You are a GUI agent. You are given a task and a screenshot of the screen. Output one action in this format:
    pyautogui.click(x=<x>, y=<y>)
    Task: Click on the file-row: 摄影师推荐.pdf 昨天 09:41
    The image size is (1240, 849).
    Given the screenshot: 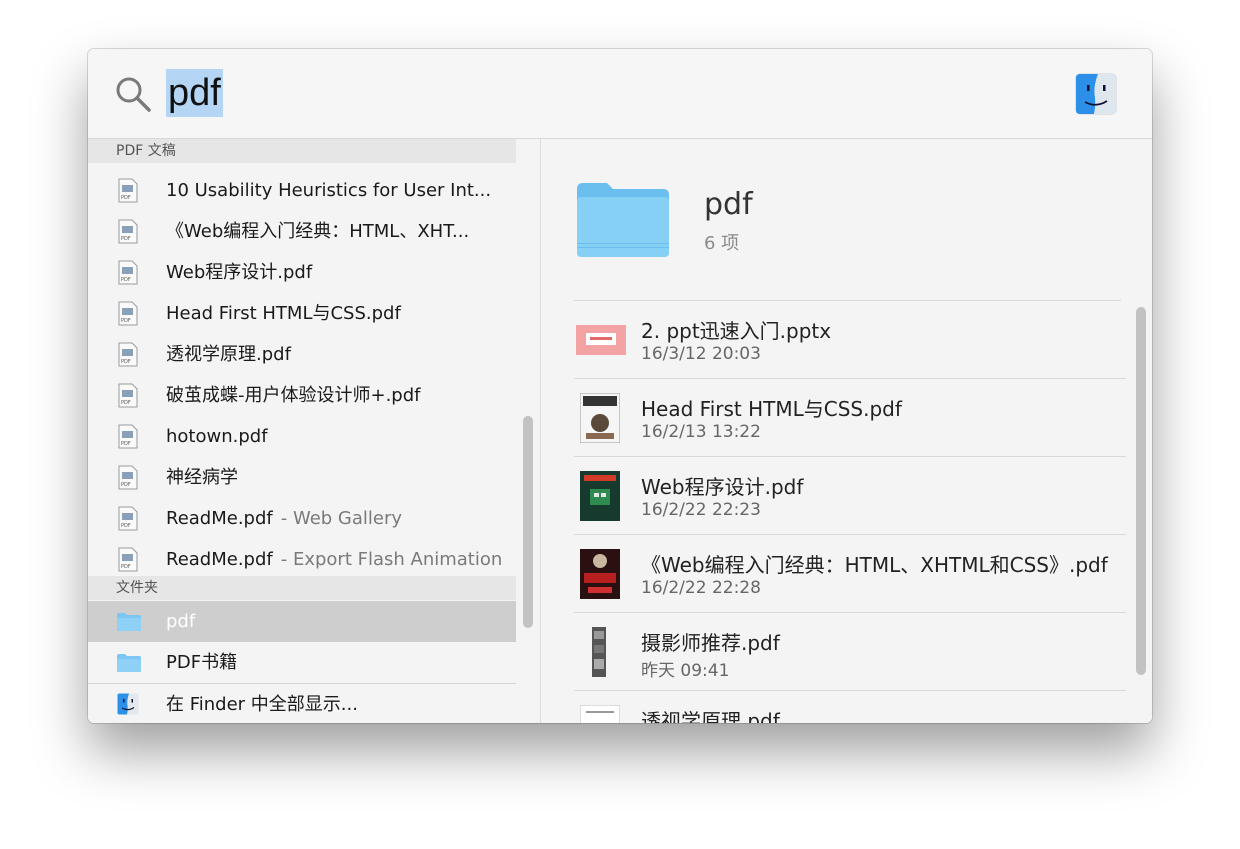 What is the action you would take?
    pyautogui.click(x=850, y=652)
    